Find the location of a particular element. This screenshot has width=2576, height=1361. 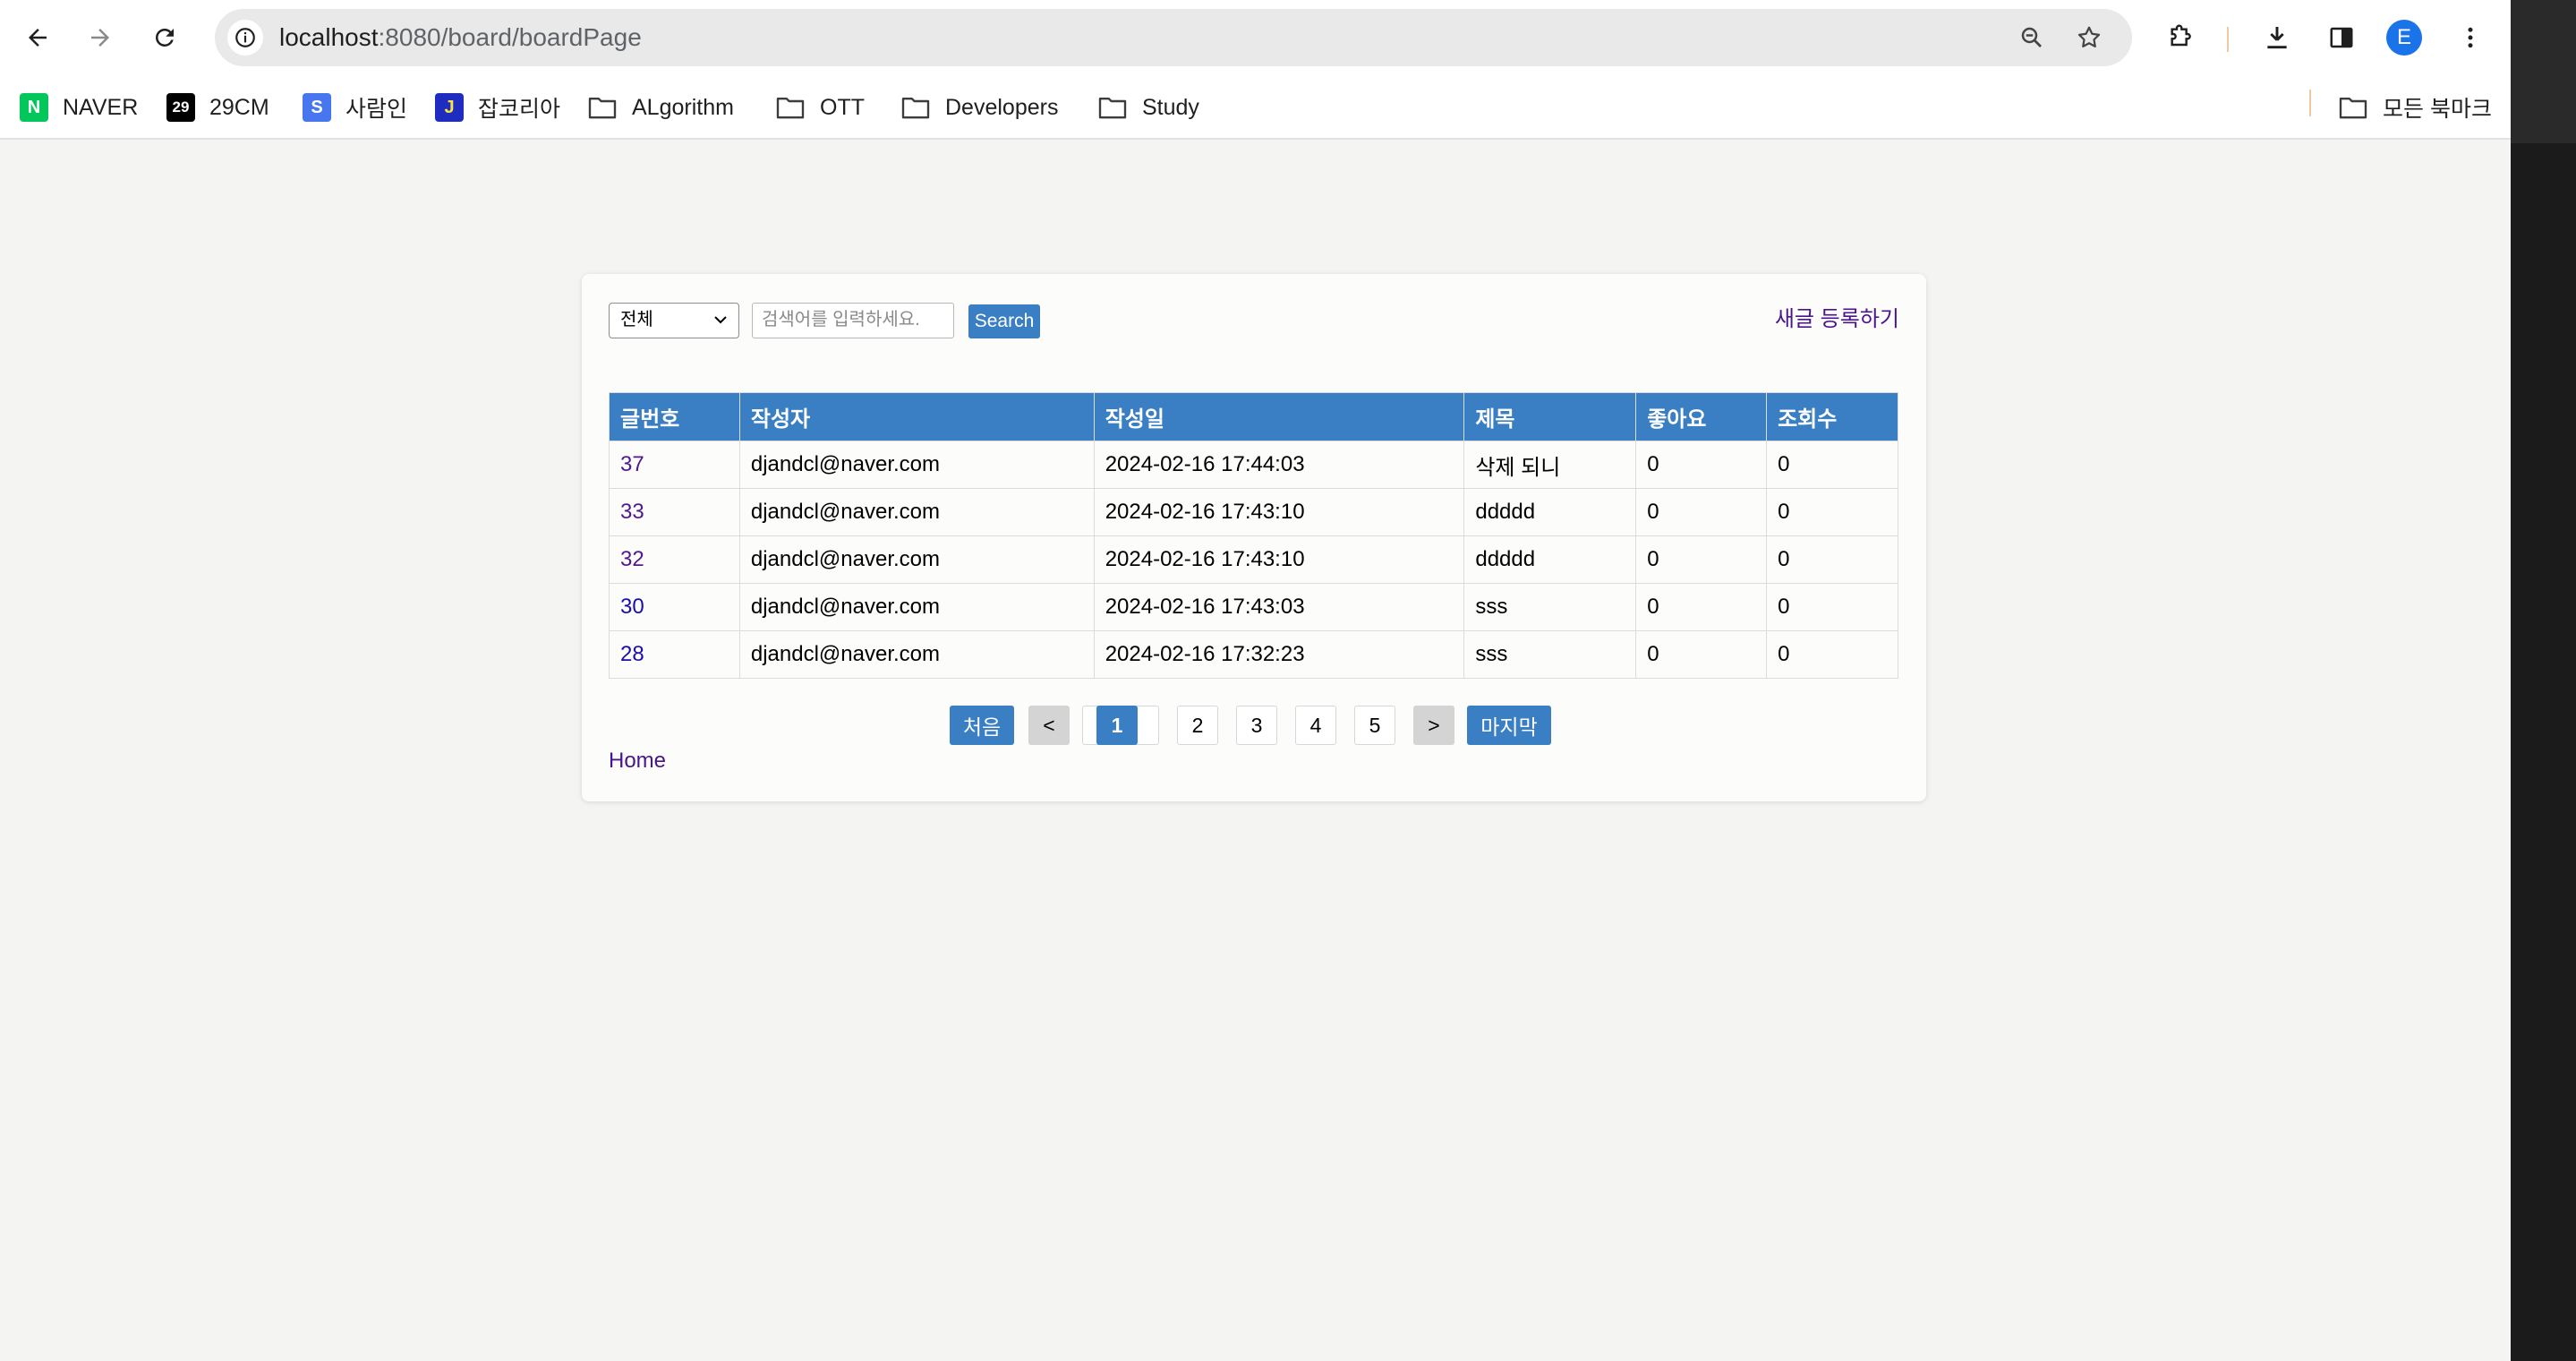

zoom-button is located at coordinates (2032, 38).